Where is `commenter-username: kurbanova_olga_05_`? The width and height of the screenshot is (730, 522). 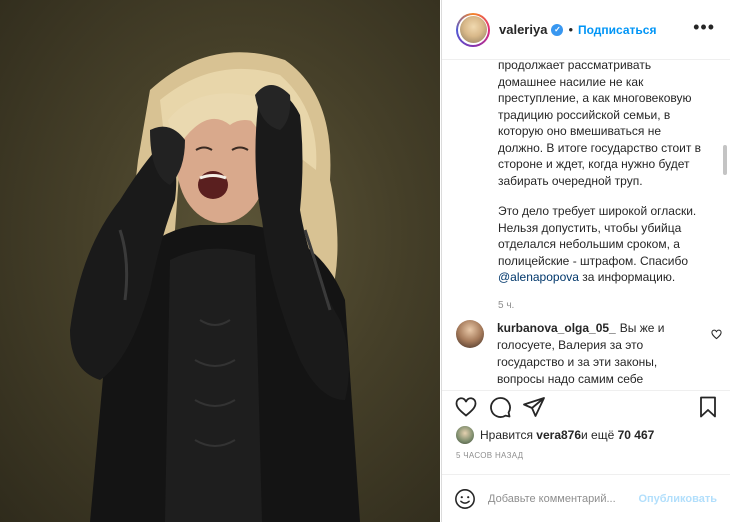
commenter-username: kurbanova_olga_05_ is located at coordinates (556, 328).